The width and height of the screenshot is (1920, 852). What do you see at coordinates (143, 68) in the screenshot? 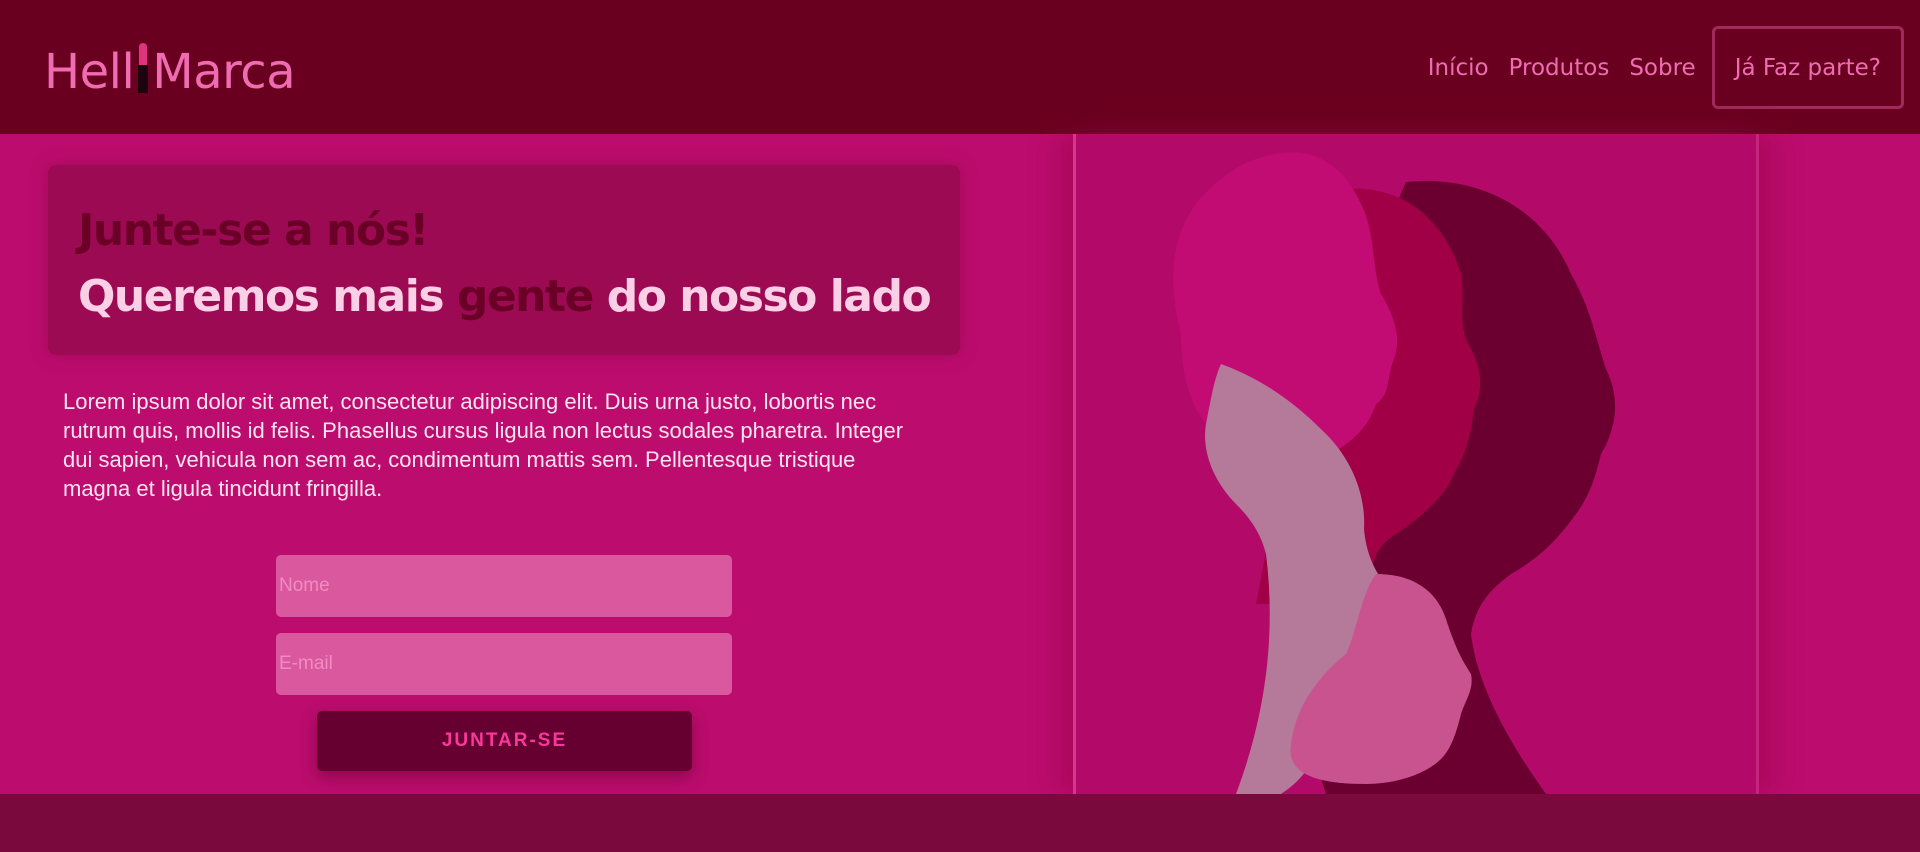
I see `lipstick-icon` at bounding box center [143, 68].